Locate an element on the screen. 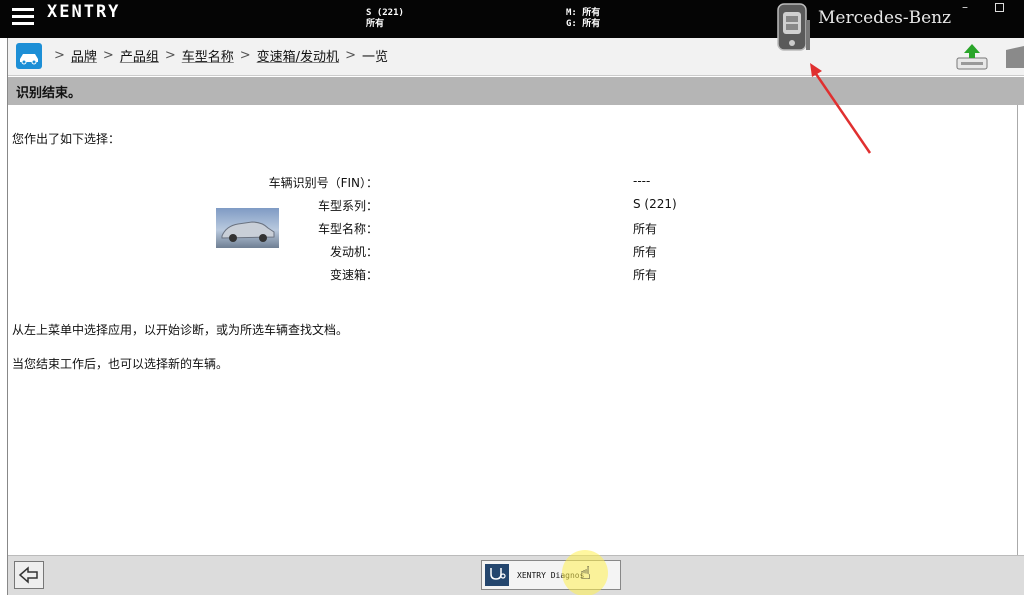 Image resolution: width=1024 pixels, height=595 pixels. breadcrumb-current: 一览 is located at coordinates (374, 57).